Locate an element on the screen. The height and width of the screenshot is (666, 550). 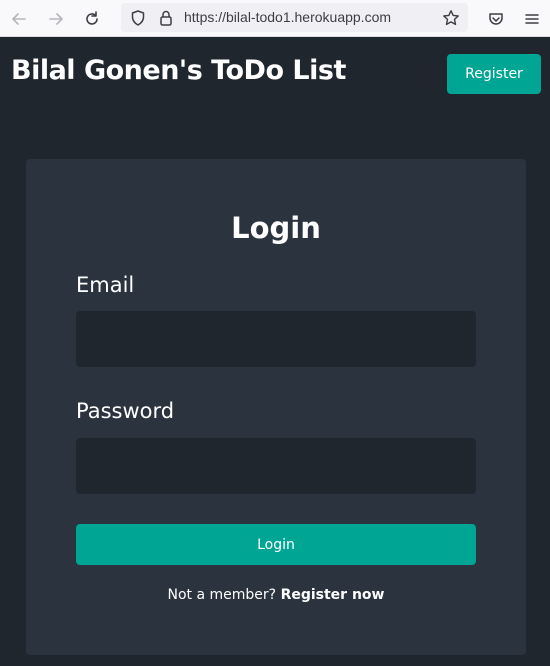
email-field is located at coordinates (276, 339).